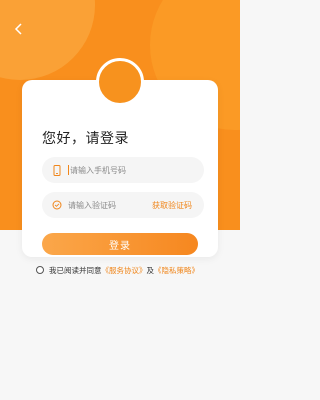 This screenshot has height=400, width=320. I want to click on phone-field, so click(123, 170).